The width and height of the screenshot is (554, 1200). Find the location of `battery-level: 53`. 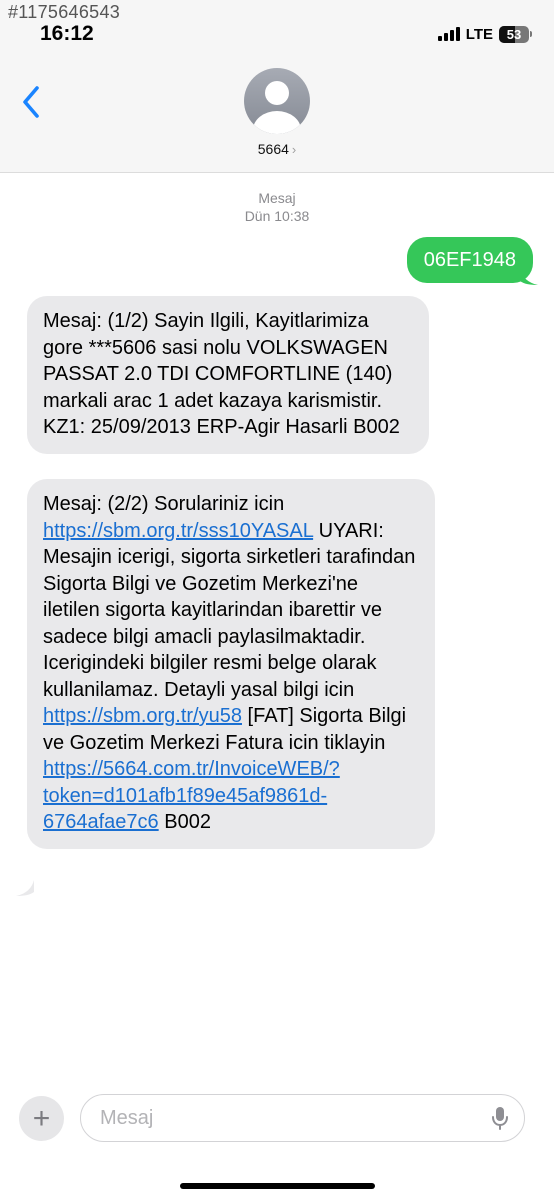

battery-level: 53 is located at coordinates (514, 34).